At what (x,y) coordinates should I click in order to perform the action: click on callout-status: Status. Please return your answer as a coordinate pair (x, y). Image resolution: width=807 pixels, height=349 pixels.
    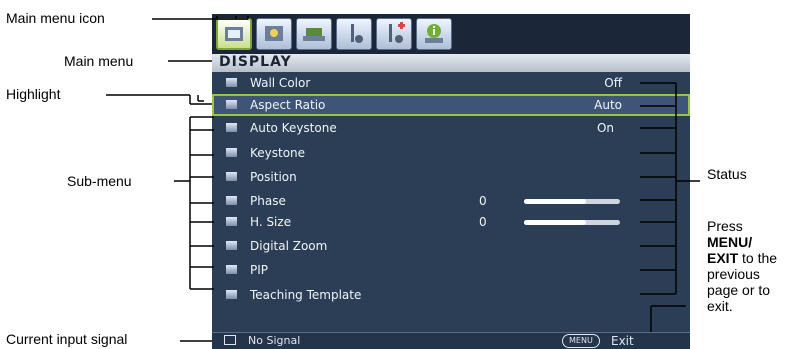
    Looking at the image, I should click on (727, 174).